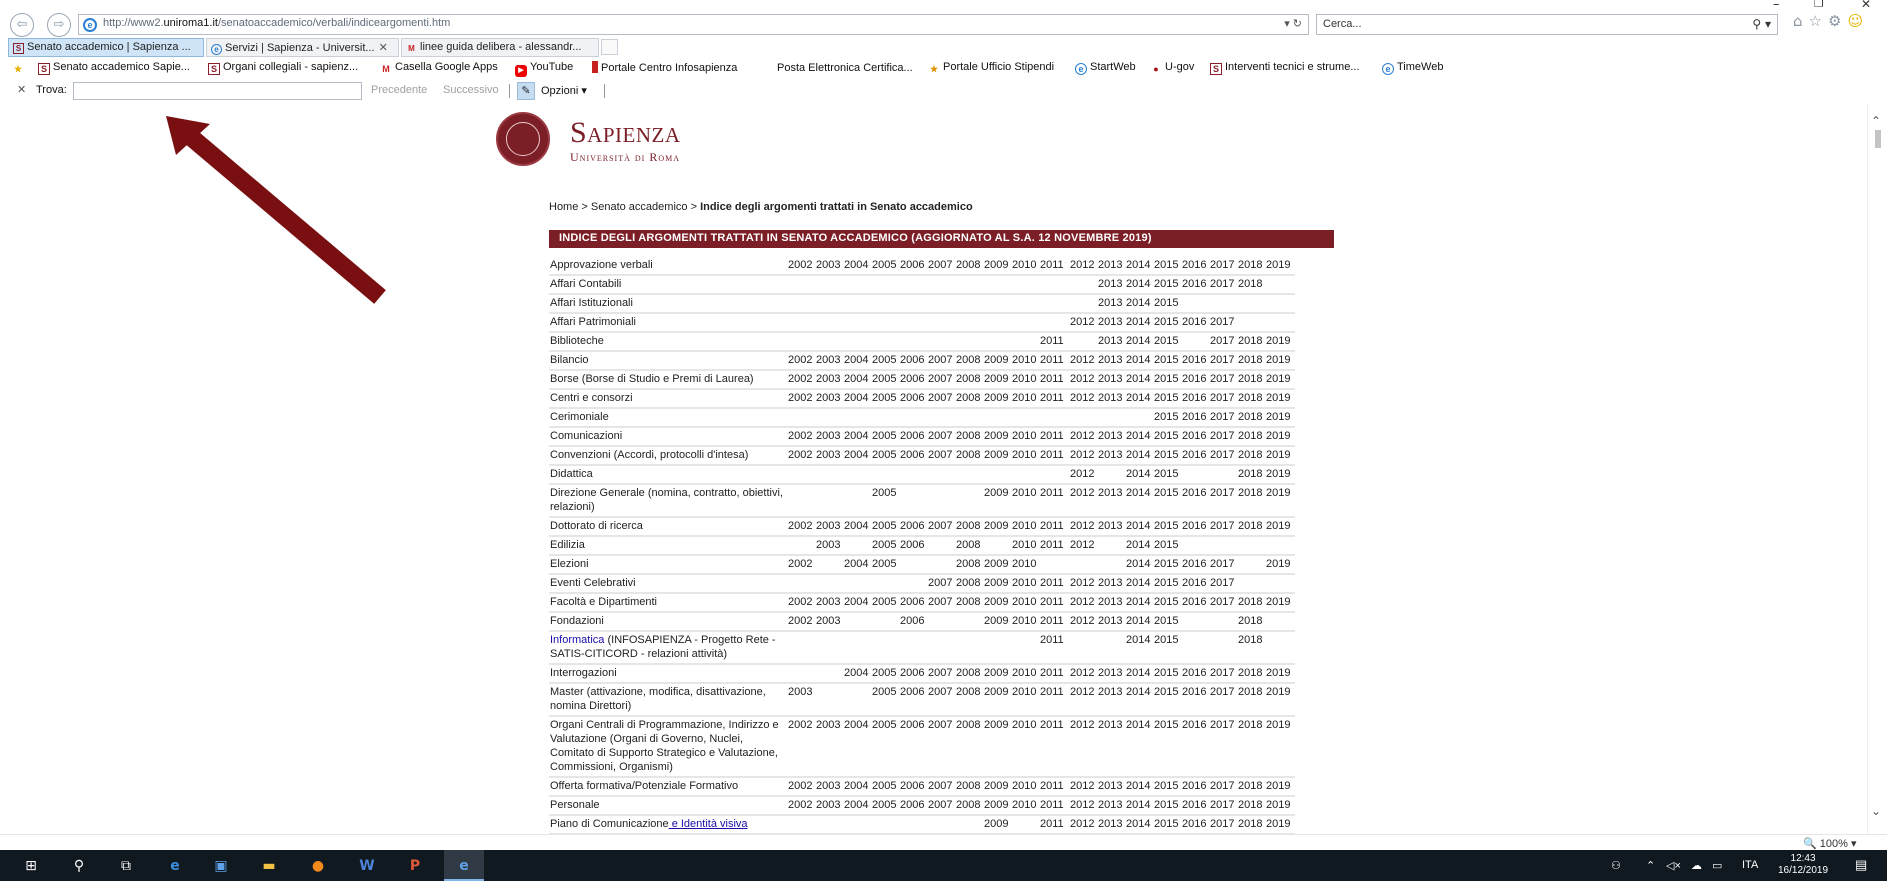 This screenshot has width=1887, height=881. Describe the element at coordinates (1878, 139) in the screenshot. I see `scroll-thumb` at that location.